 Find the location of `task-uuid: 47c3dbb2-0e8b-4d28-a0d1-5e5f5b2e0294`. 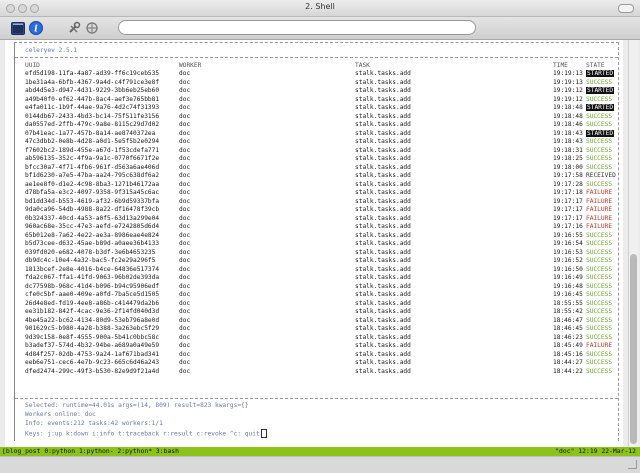

task-uuid: 47c3dbb2-0e8b-4d28-a0d1-5e5f5b2e0294 is located at coordinates (92, 141).